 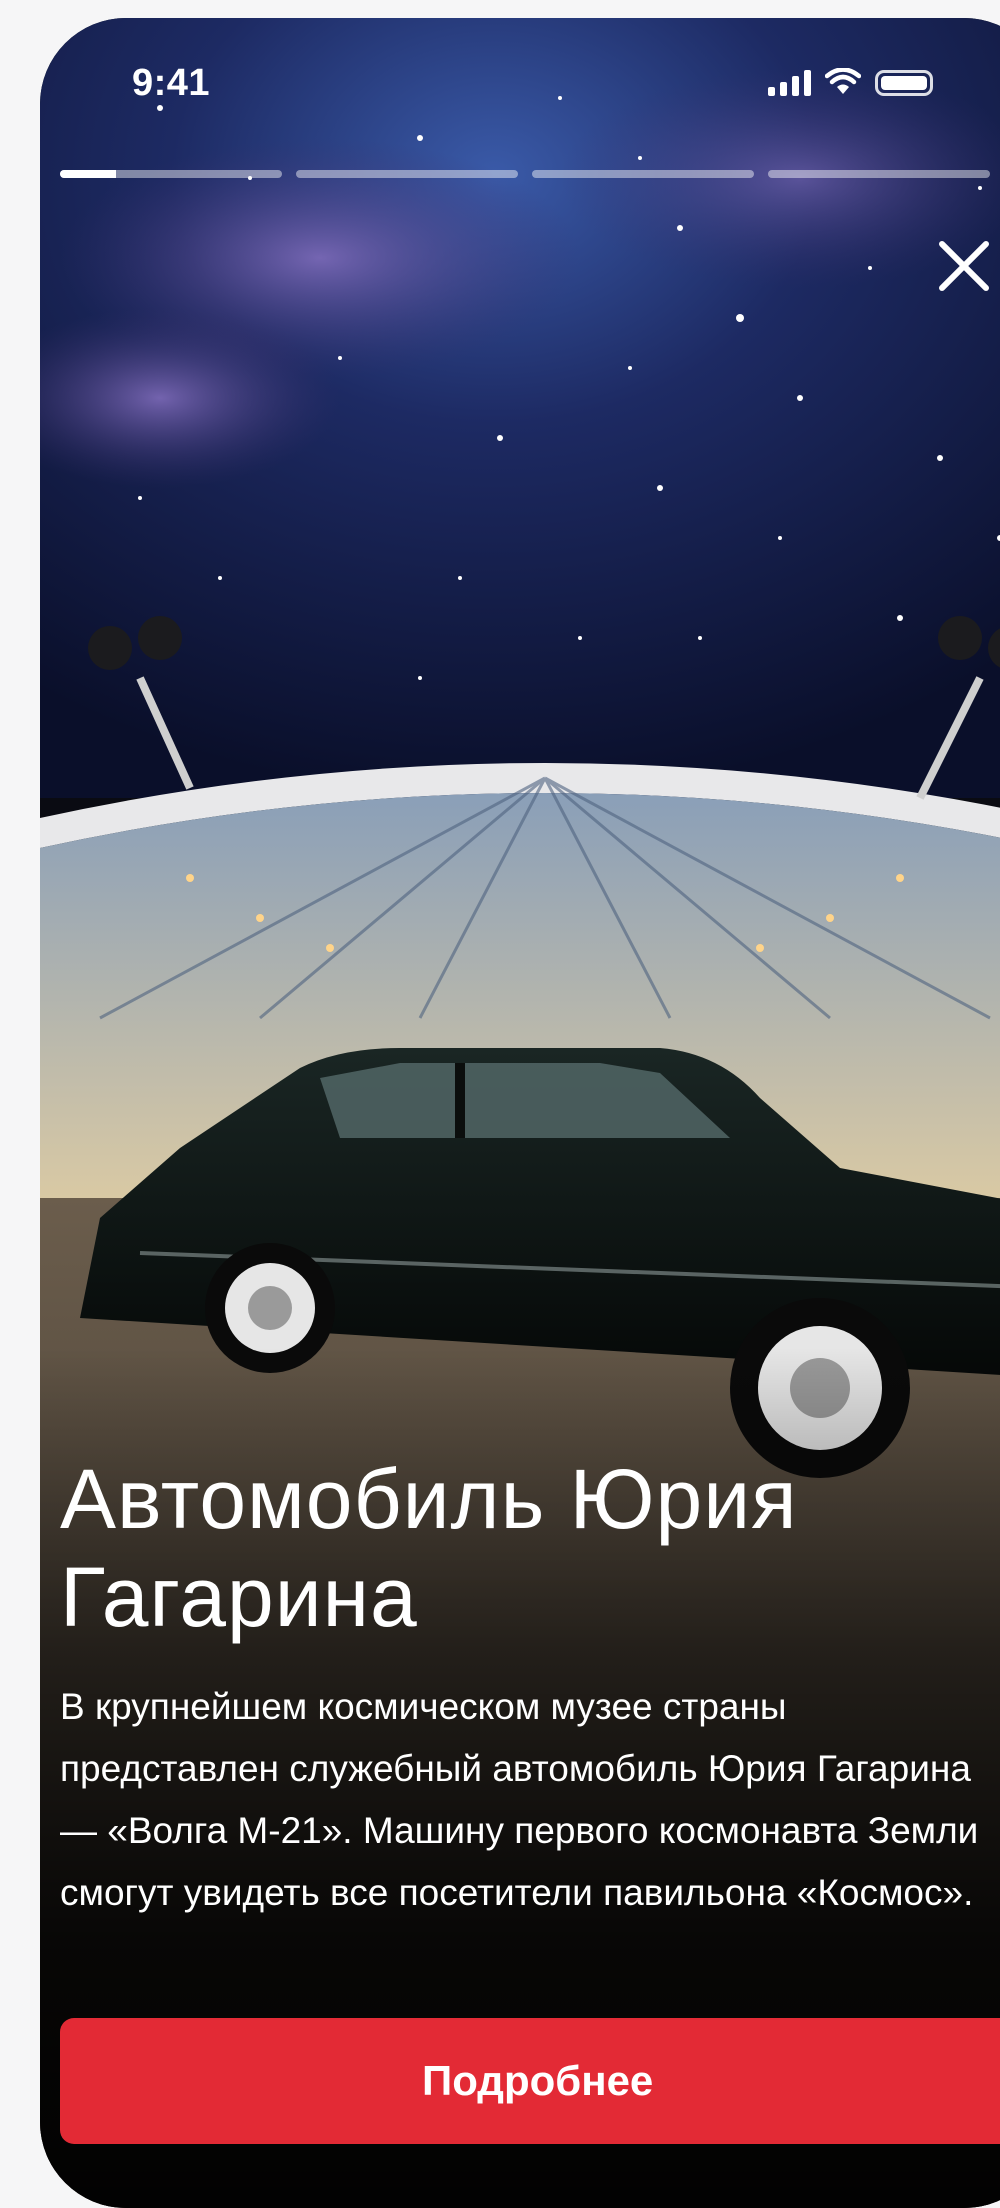 I want to click on wifi-icon, so click(x=843, y=81).